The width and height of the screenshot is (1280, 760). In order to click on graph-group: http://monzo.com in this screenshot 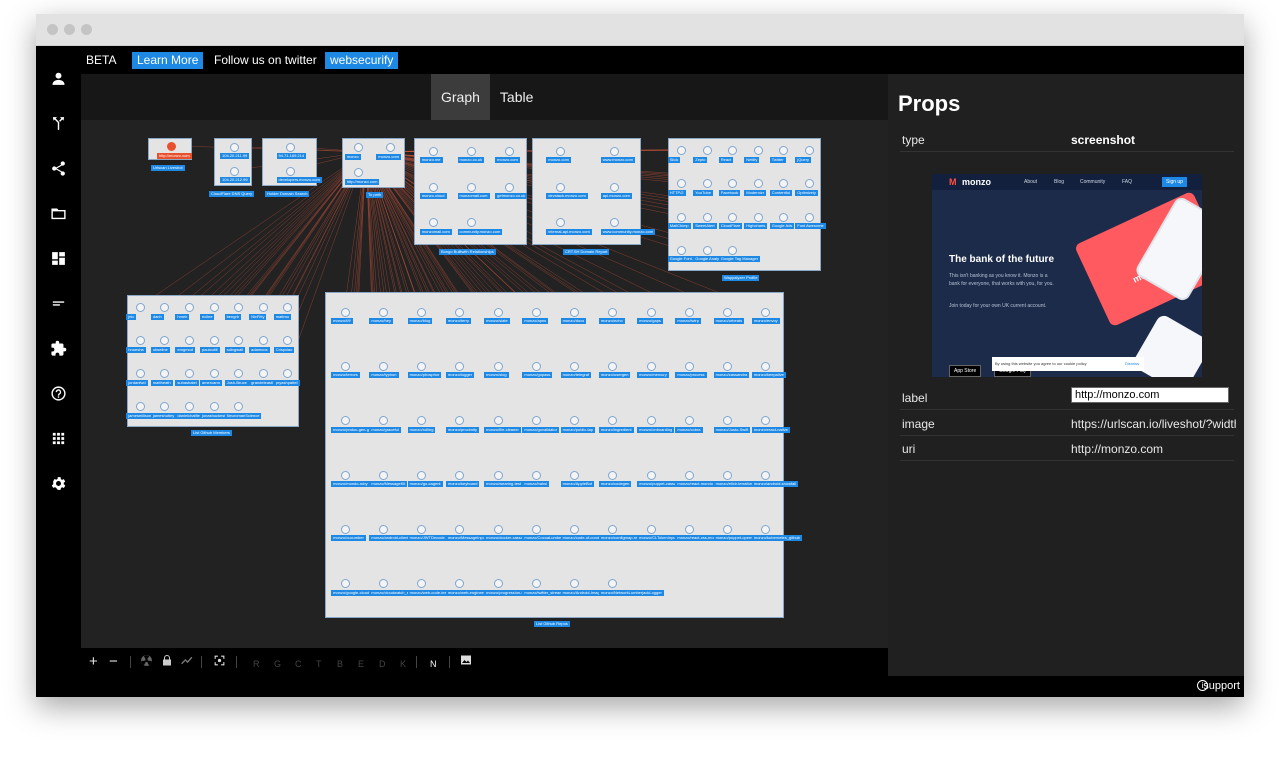, I will do `click(170, 149)`.